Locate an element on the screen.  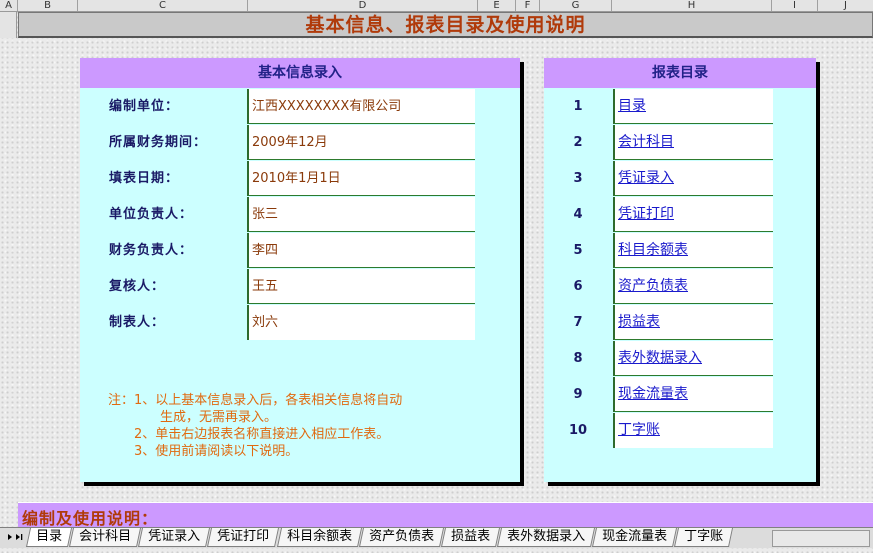
catalog-link-voucher-entry: 凭证录入 is located at coordinates (693, 178).